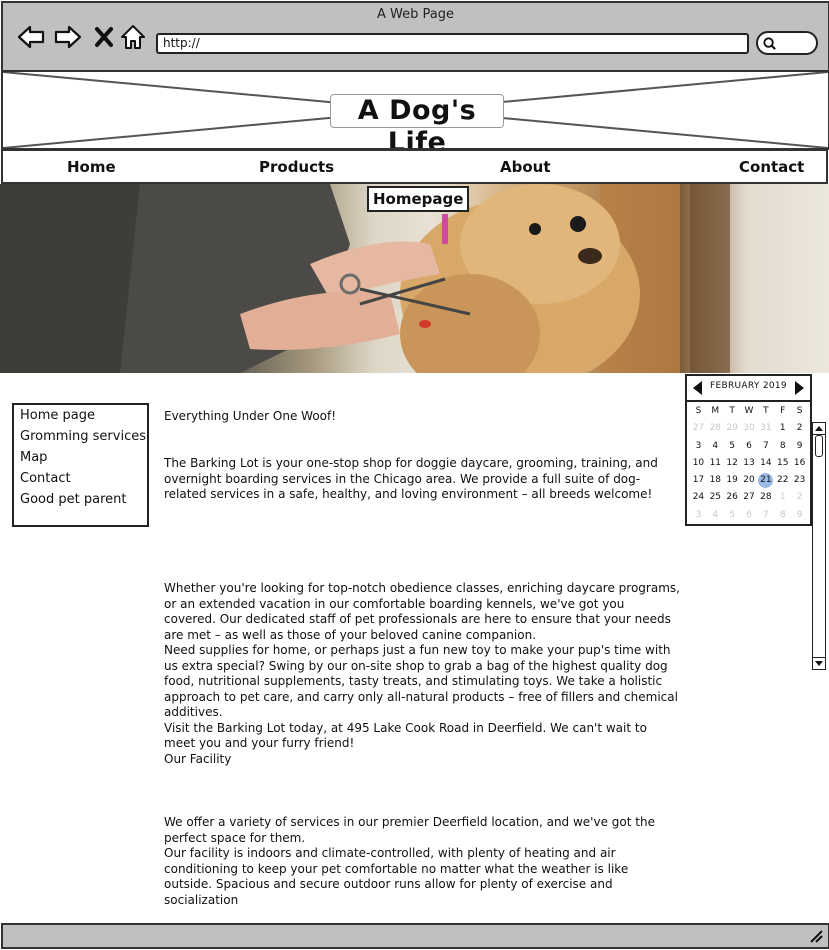 This screenshot has width=829, height=950. I want to click on calendar-day: 22, so click(782, 480).